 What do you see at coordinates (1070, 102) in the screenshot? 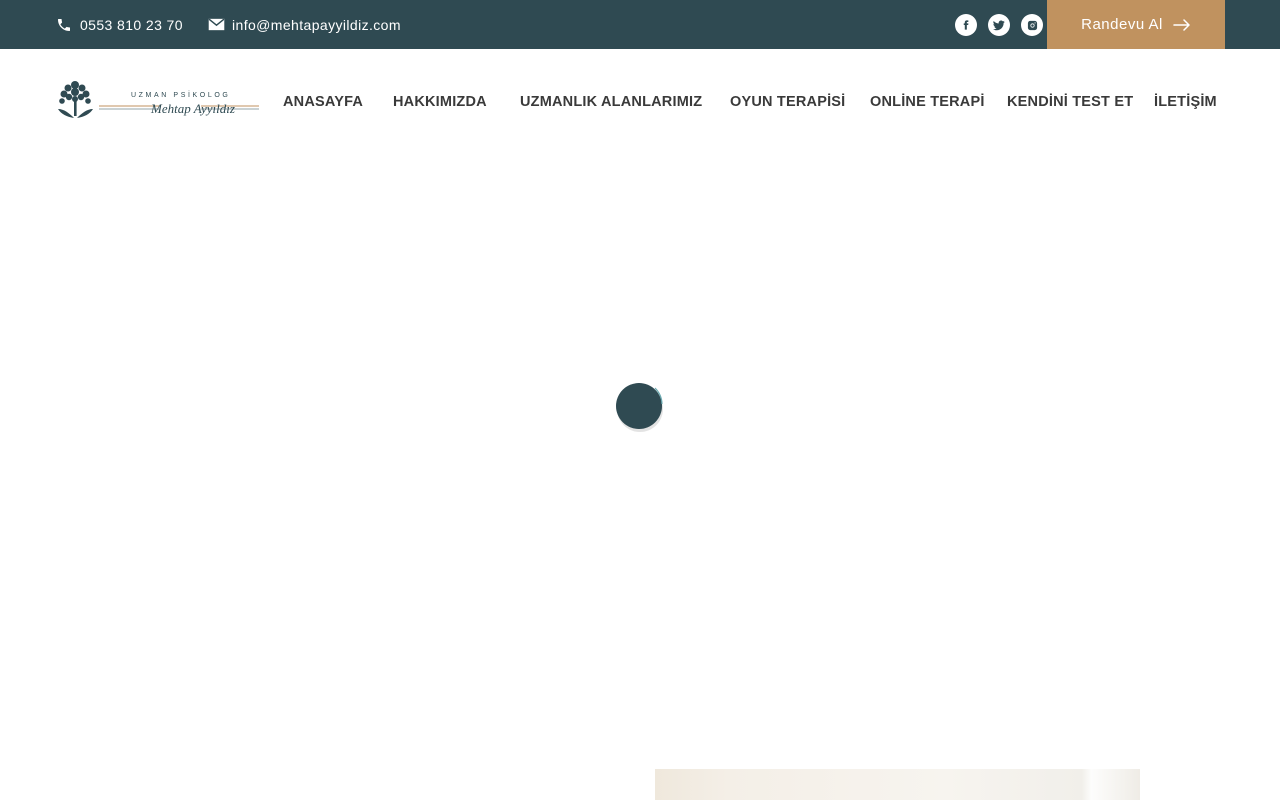
I see `nav-item-self-test: KENDİNİ TEST ET` at bounding box center [1070, 102].